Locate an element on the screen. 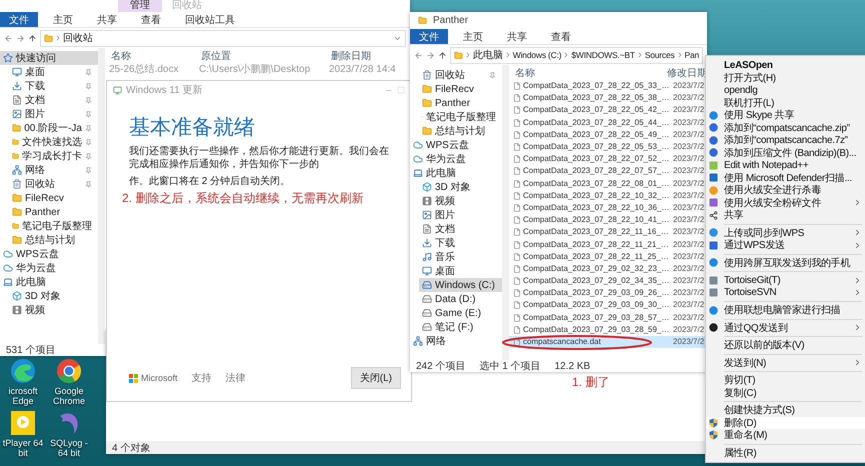 Image resolution: width=865 pixels, height=466 pixels. address-bar: 回收站 is located at coordinates (223, 38).